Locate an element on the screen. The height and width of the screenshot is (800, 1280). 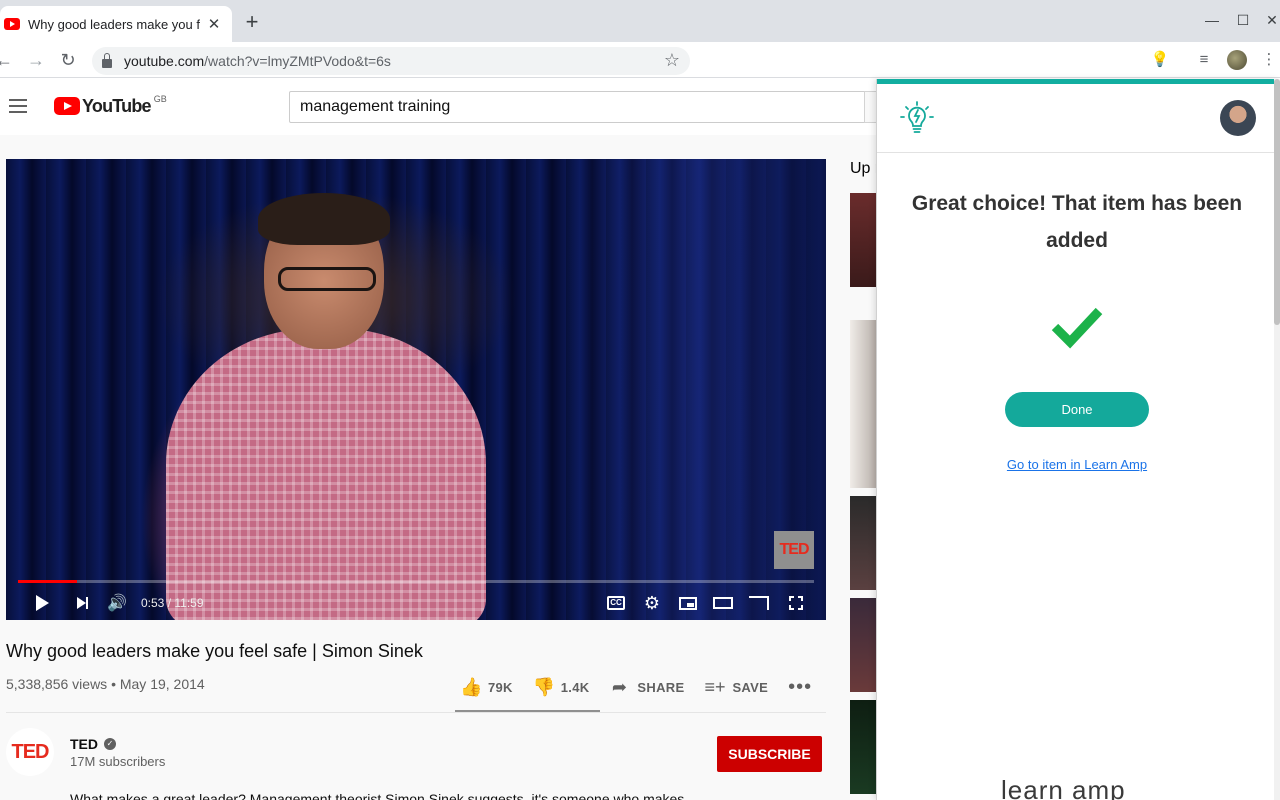
url-host: youtube.com is located at coordinates (164, 61).